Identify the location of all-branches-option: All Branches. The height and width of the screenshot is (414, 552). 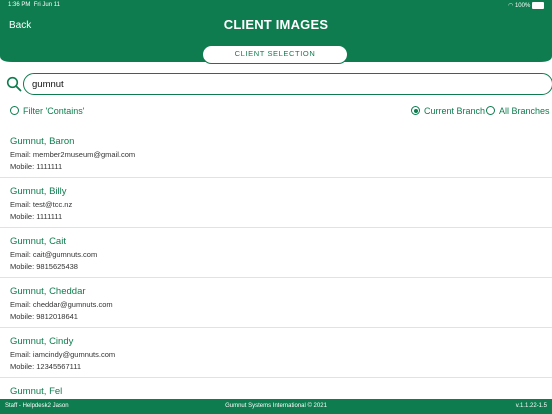
(518, 110).